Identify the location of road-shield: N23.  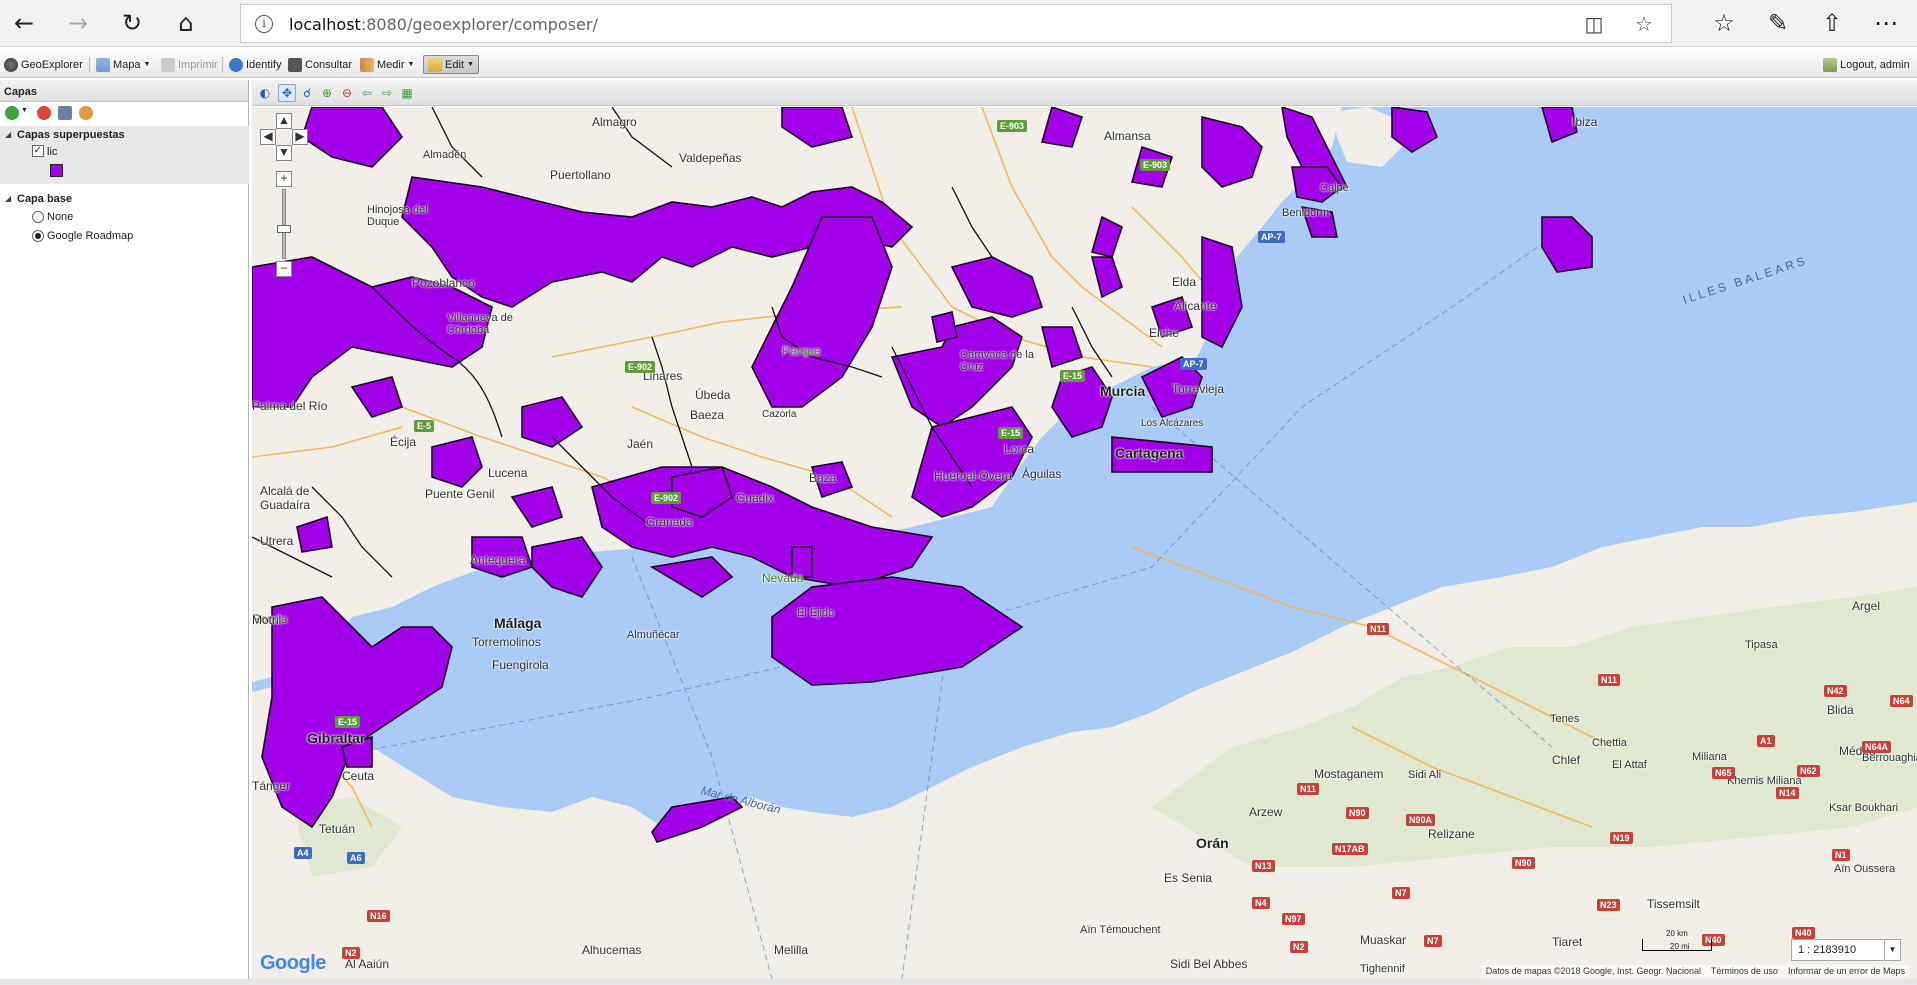
(1608, 905).